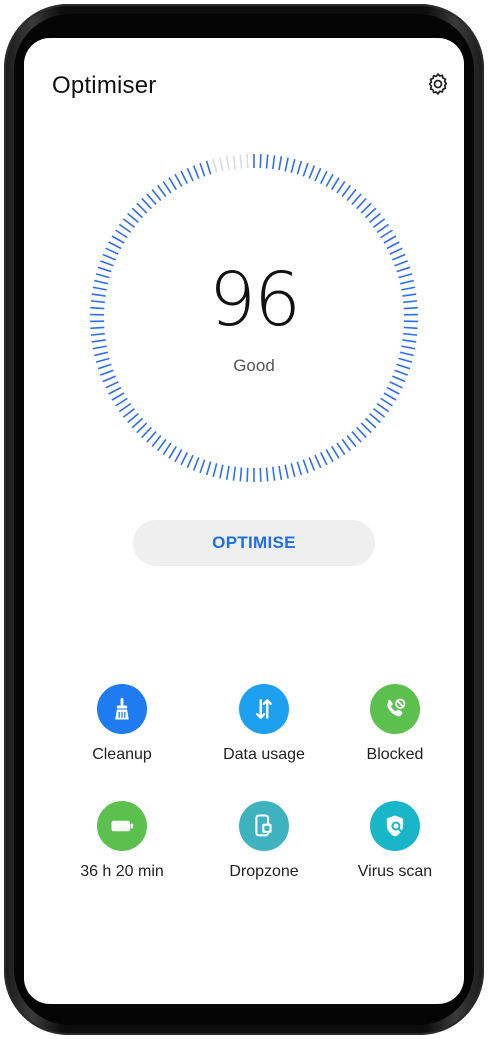 The width and height of the screenshot is (488, 1039). I want to click on blocked-call-icon, so click(396, 707).